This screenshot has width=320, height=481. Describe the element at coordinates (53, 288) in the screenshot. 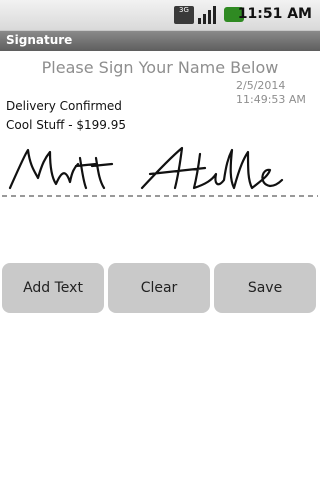

I see `add-text-button: Add Text` at that location.